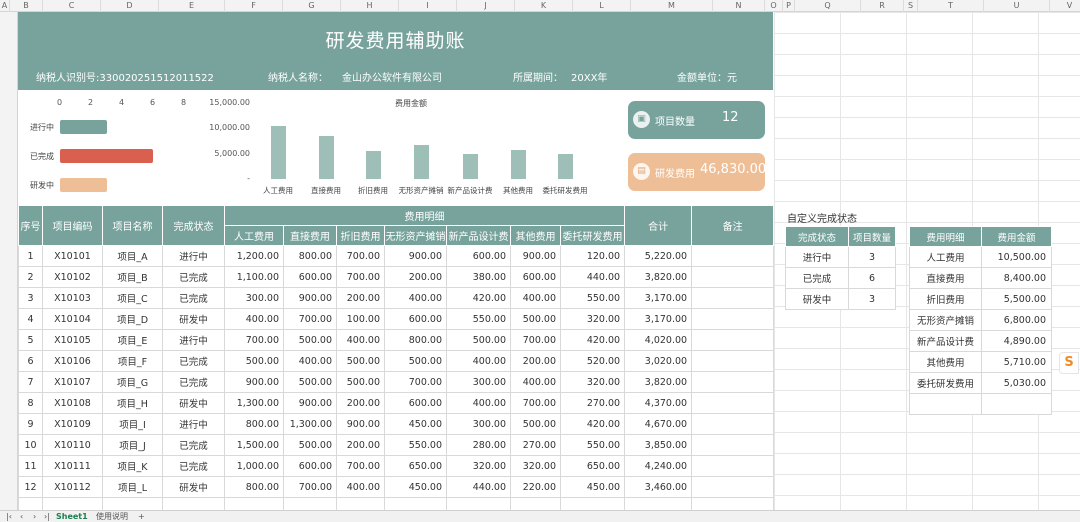 This screenshot has height=522, width=1080. I want to click on table-cell: 项目_A, so click(132, 256).